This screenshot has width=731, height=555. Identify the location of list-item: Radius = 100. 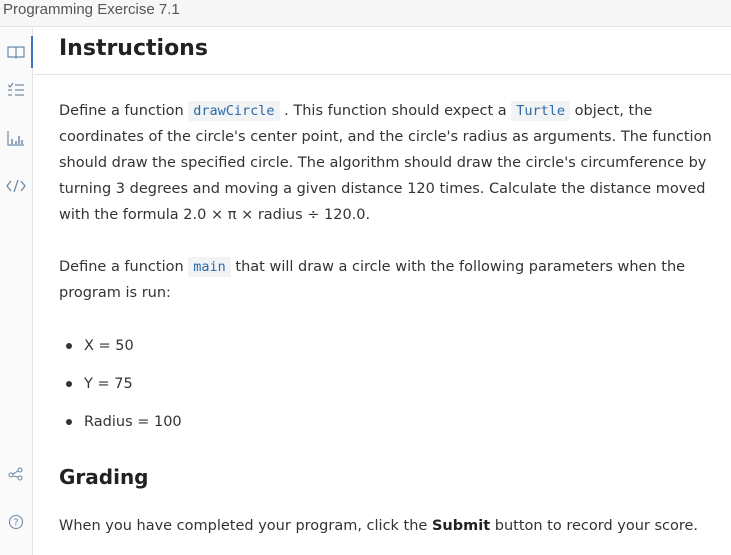
(120, 428).